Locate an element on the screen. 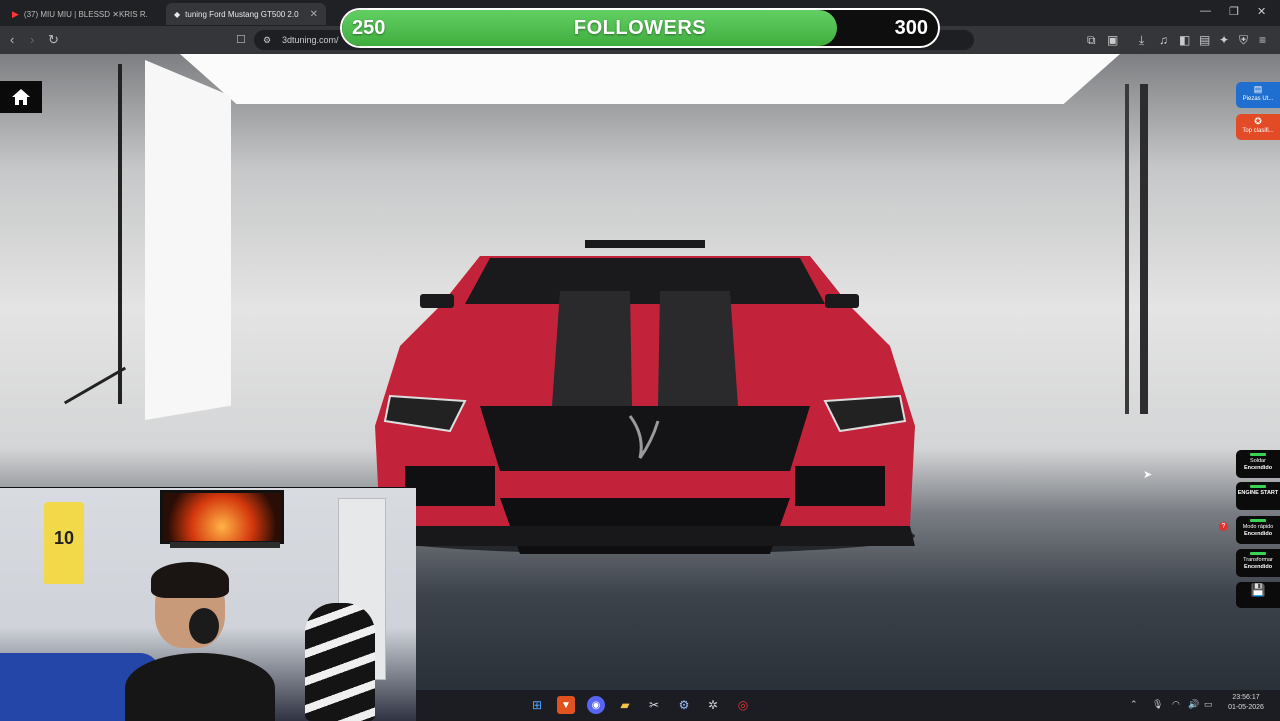  vpn-icon: ⛨ is located at coordinates (1243, 40).